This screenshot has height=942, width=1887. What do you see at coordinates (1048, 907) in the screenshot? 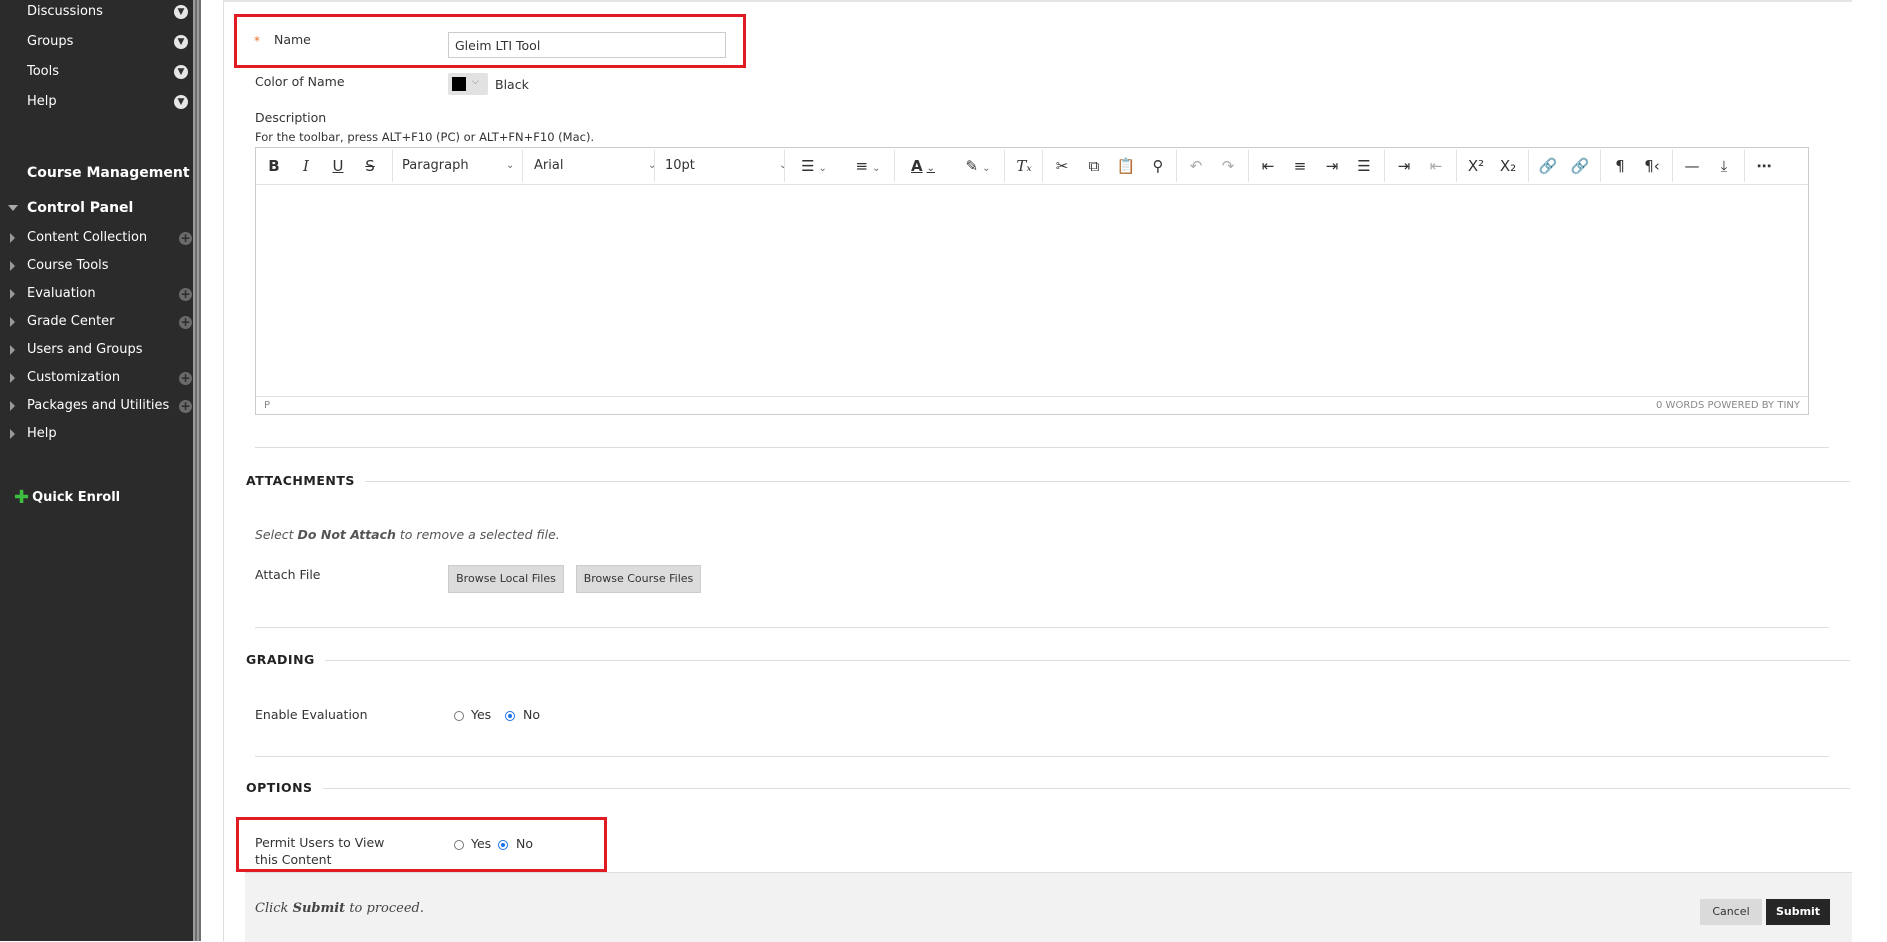
I see `submit-bar: Click Submit to proceed. Cancel Submit` at bounding box center [1048, 907].